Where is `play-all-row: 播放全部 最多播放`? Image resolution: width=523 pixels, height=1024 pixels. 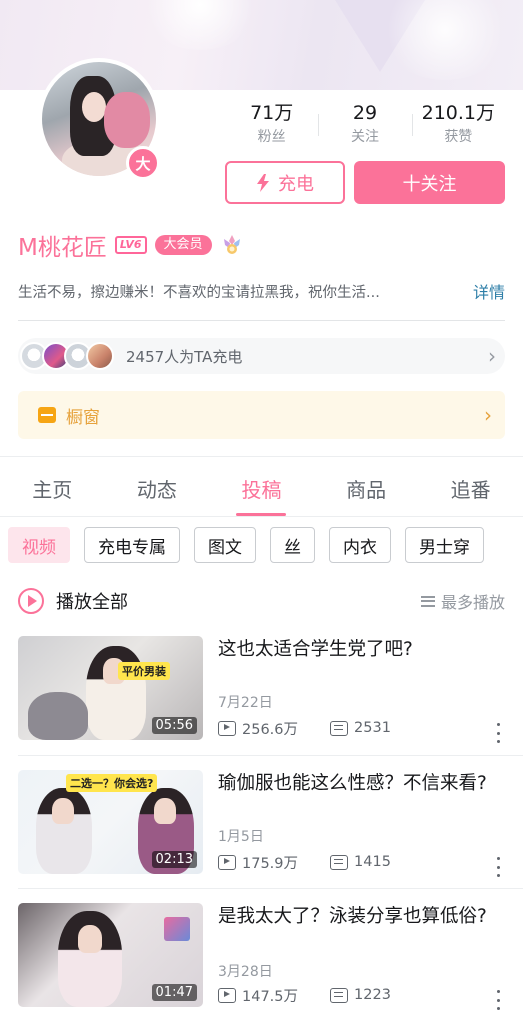 play-all-row: 播放全部 最多播放 is located at coordinates (261, 601).